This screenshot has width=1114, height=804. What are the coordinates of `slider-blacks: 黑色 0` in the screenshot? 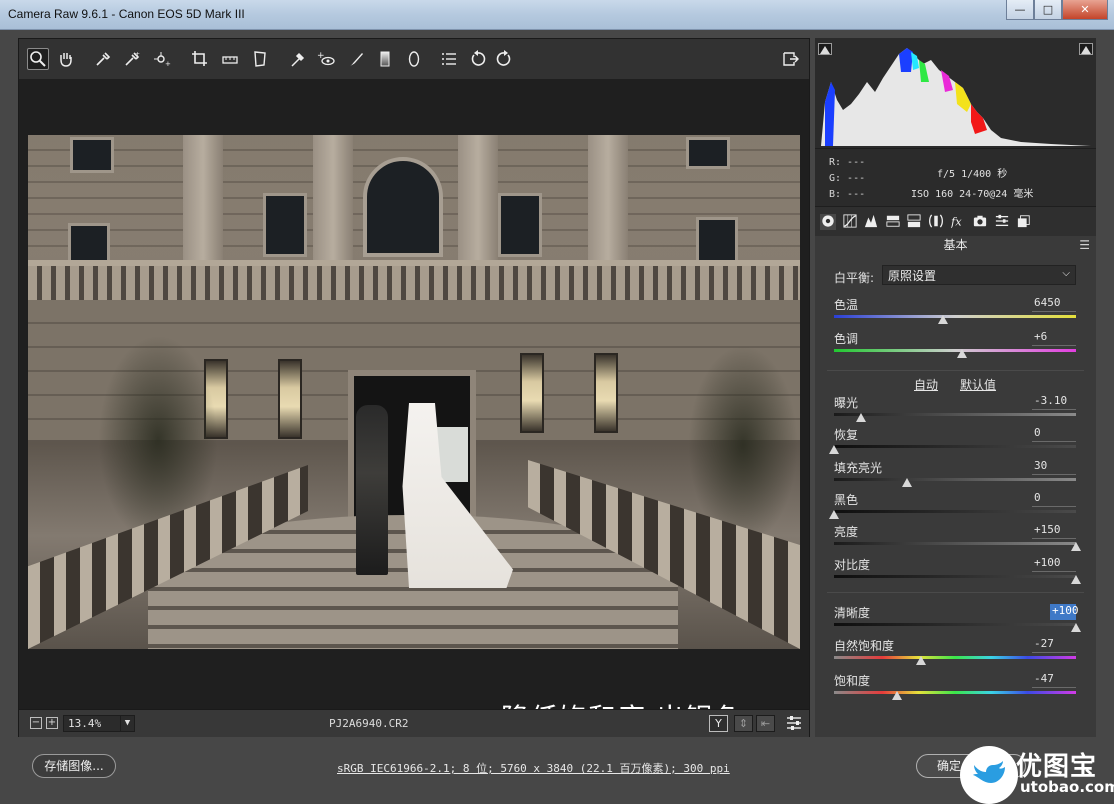 It's located at (952, 507).